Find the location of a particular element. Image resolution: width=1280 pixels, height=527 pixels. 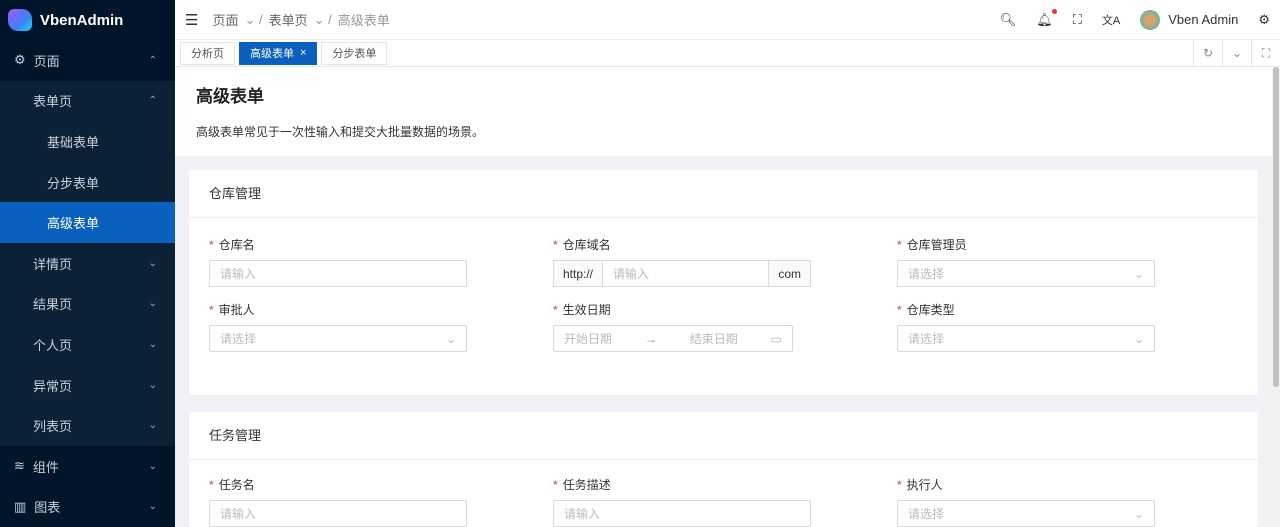

task-name-input: 请输入 is located at coordinates (338, 513).